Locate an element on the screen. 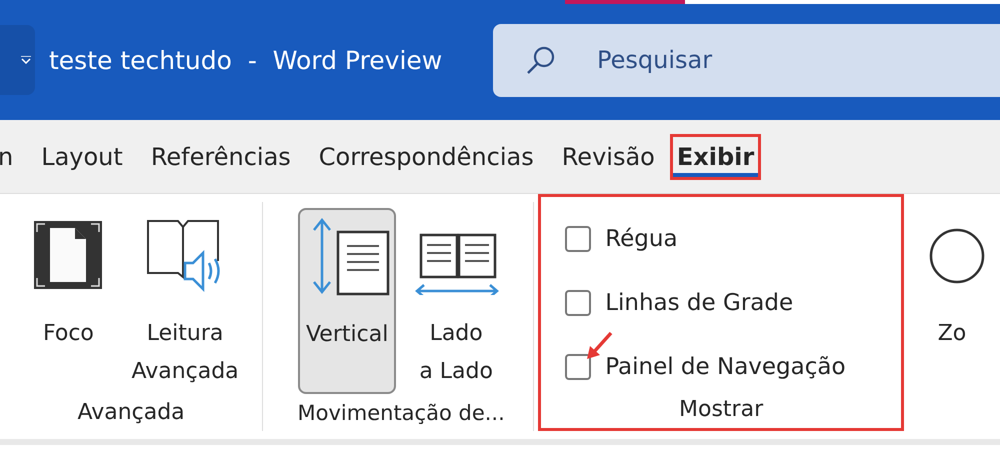 Image resolution: width=1000 pixels, height=449 pixels. ribbon-tab: Referências is located at coordinates (220, 156).